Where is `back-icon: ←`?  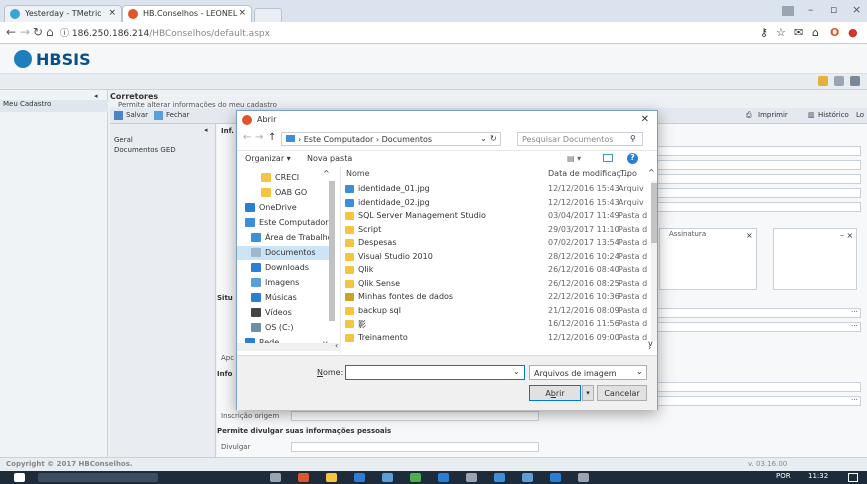 back-icon: ← is located at coordinates (247, 137).